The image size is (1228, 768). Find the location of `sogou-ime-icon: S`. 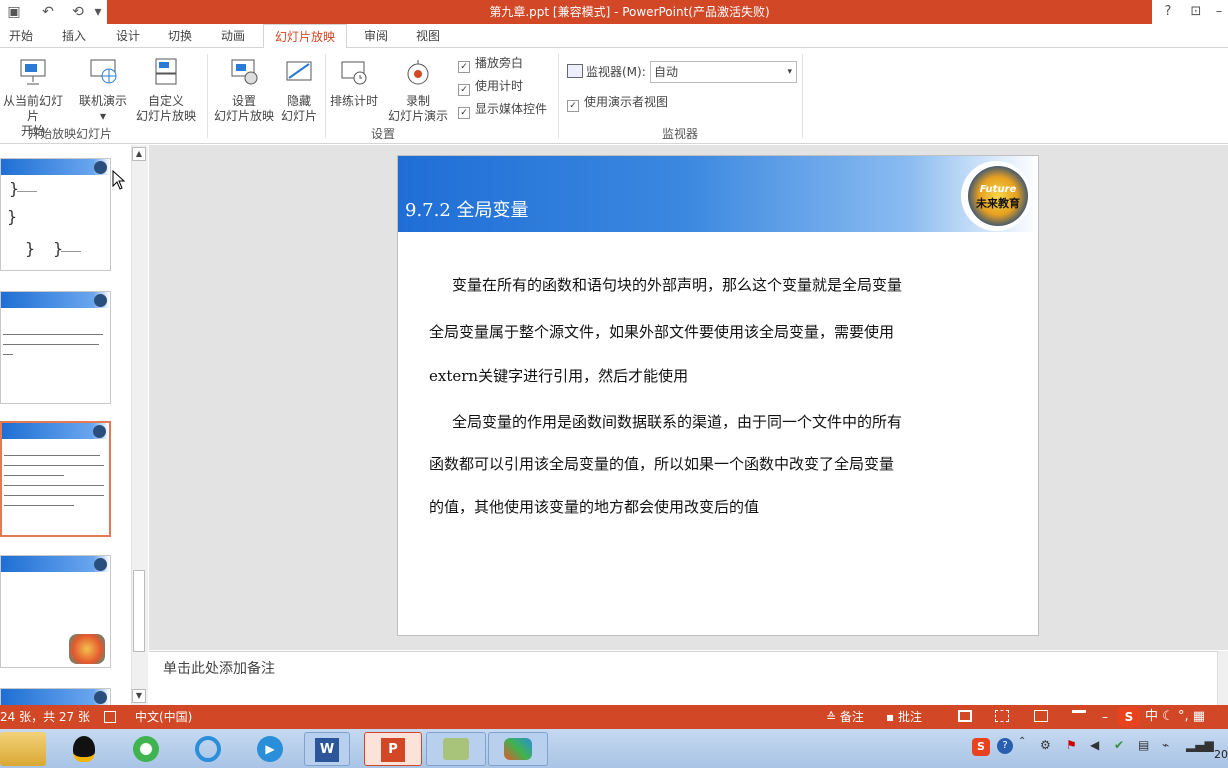

sogou-ime-icon: S is located at coordinates (1129, 717).